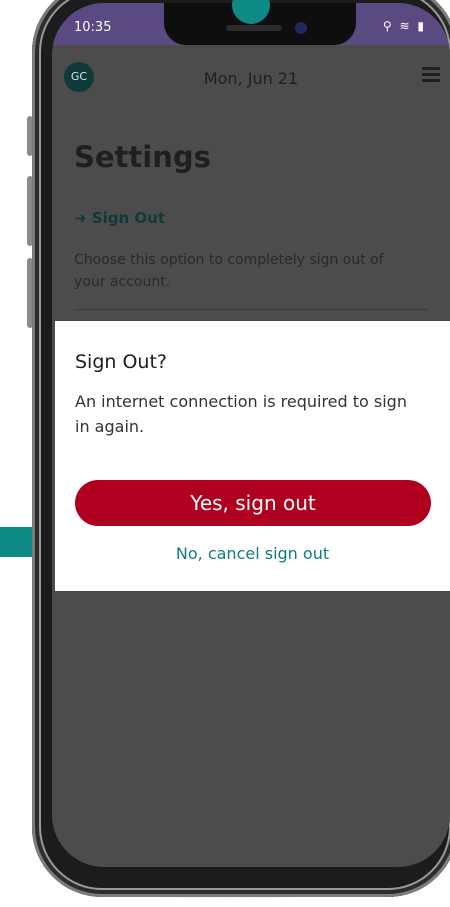 The width and height of the screenshot is (450, 907). Describe the element at coordinates (142, 157) in the screenshot. I see `page-title: Settings` at that location.